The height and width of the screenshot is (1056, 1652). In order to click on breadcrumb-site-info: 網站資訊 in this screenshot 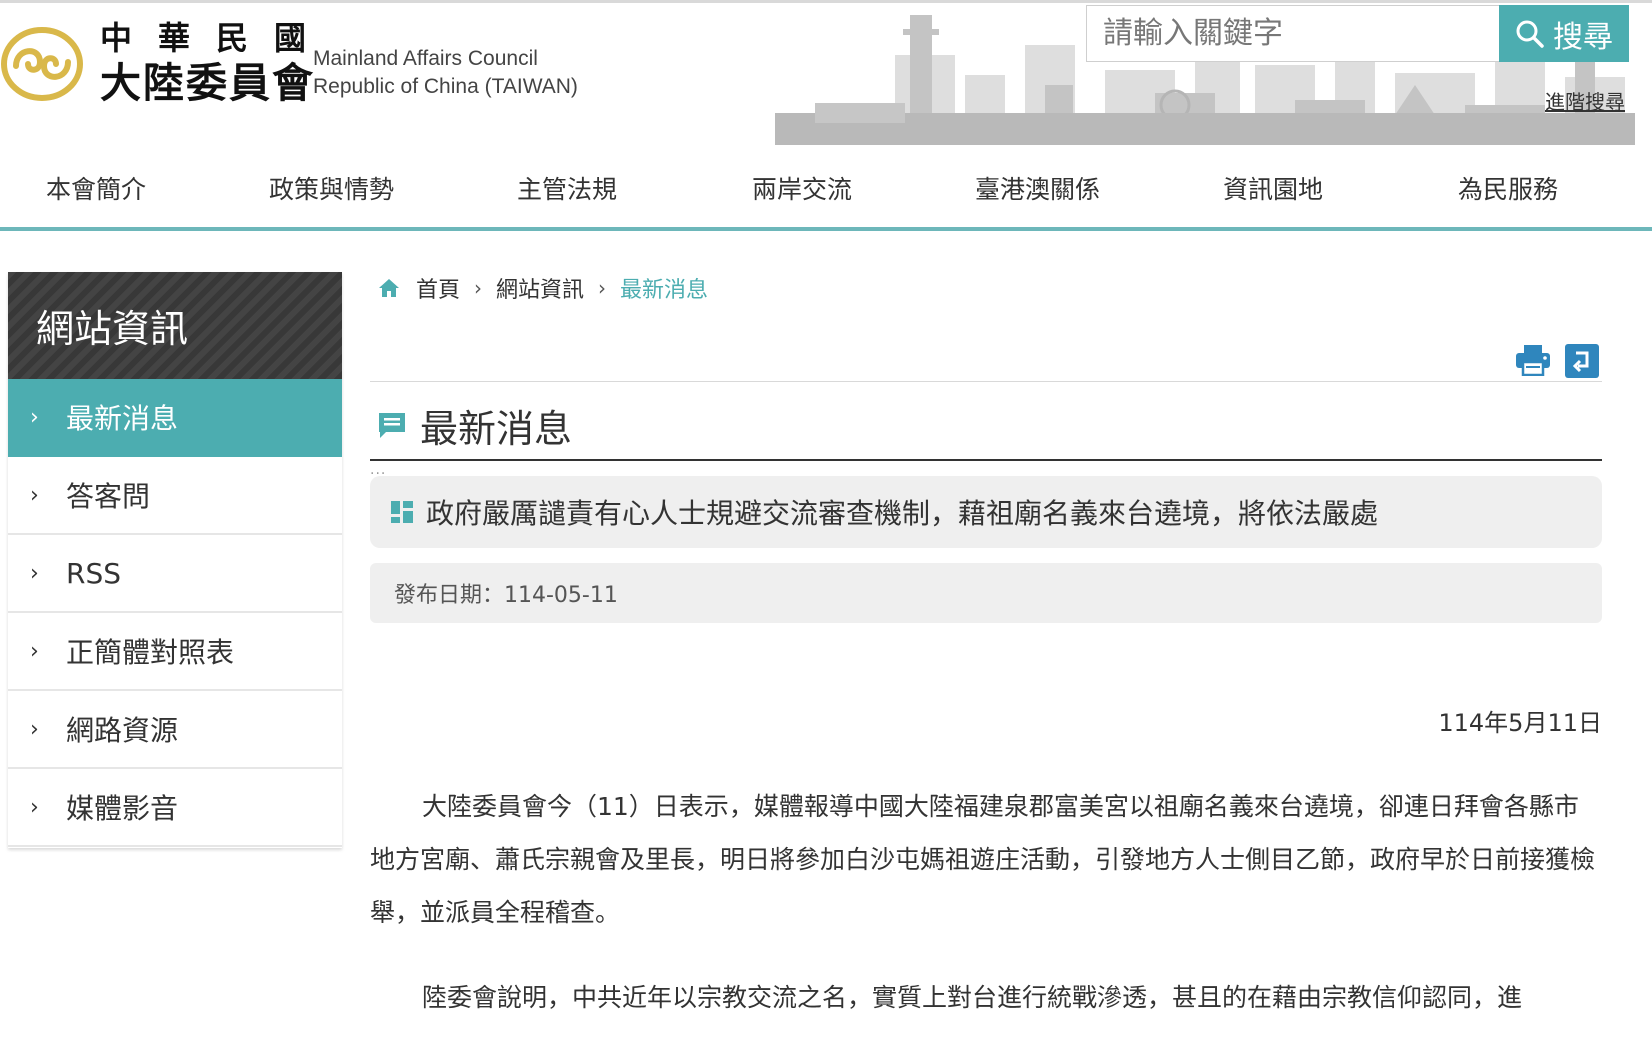, I will do `click(540, 288)`.